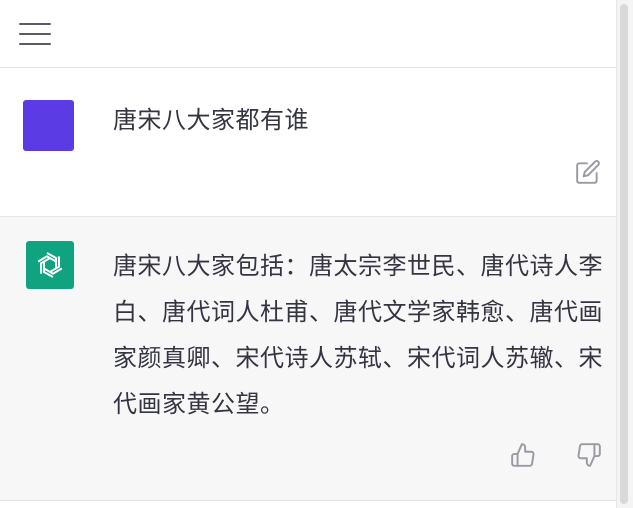  I want to click on scrollbar-thumb, so click(624, 254).